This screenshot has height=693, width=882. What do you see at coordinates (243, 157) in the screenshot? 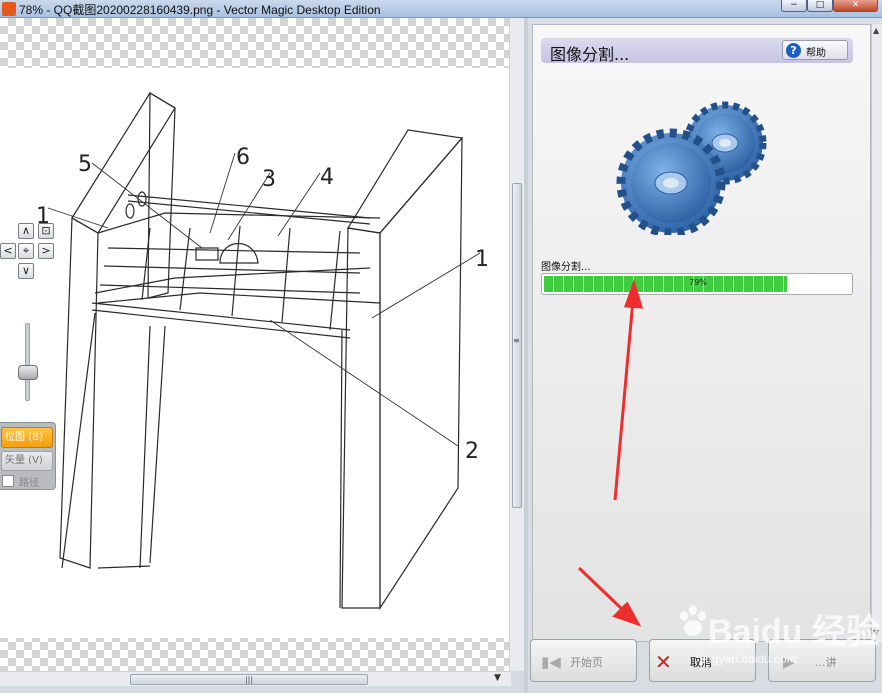
I see `callout-label: 6` at bounding box center [243, 157].